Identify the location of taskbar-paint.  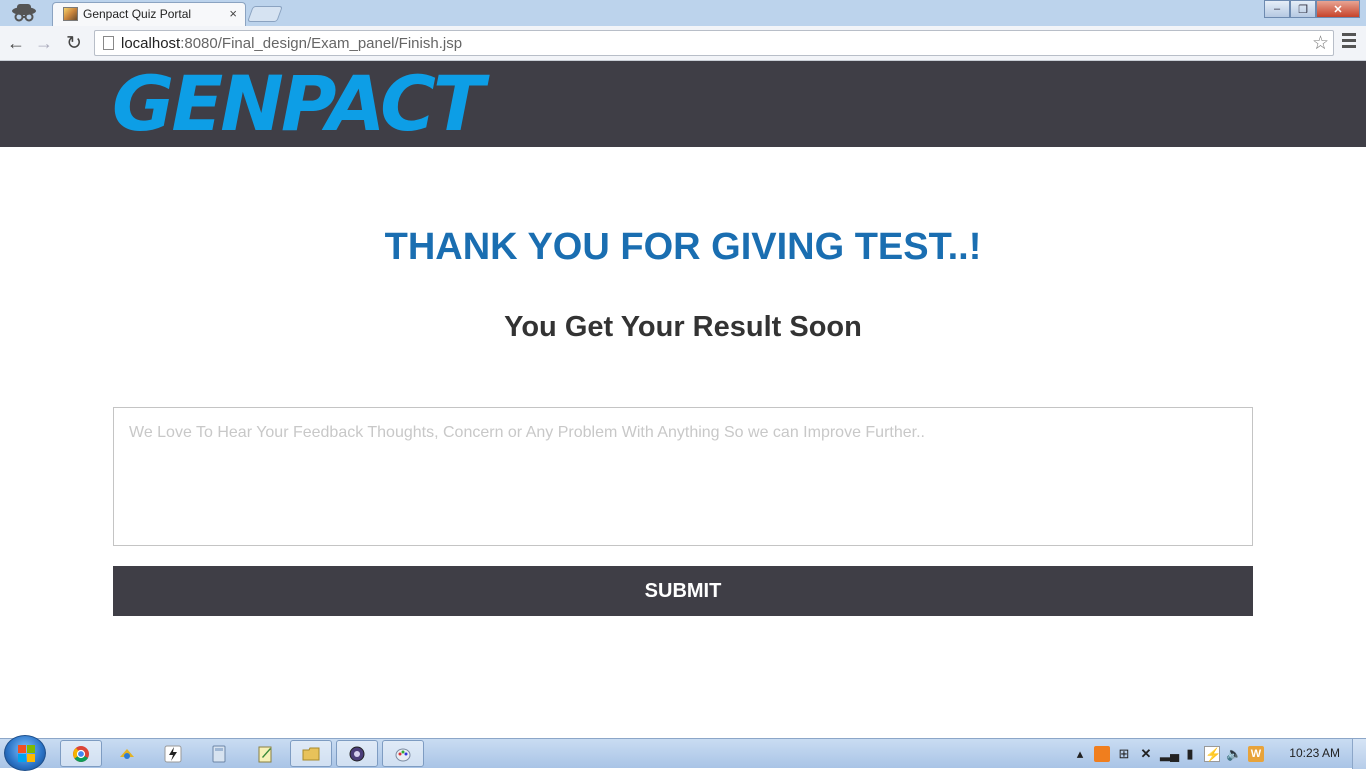
(403, 753).